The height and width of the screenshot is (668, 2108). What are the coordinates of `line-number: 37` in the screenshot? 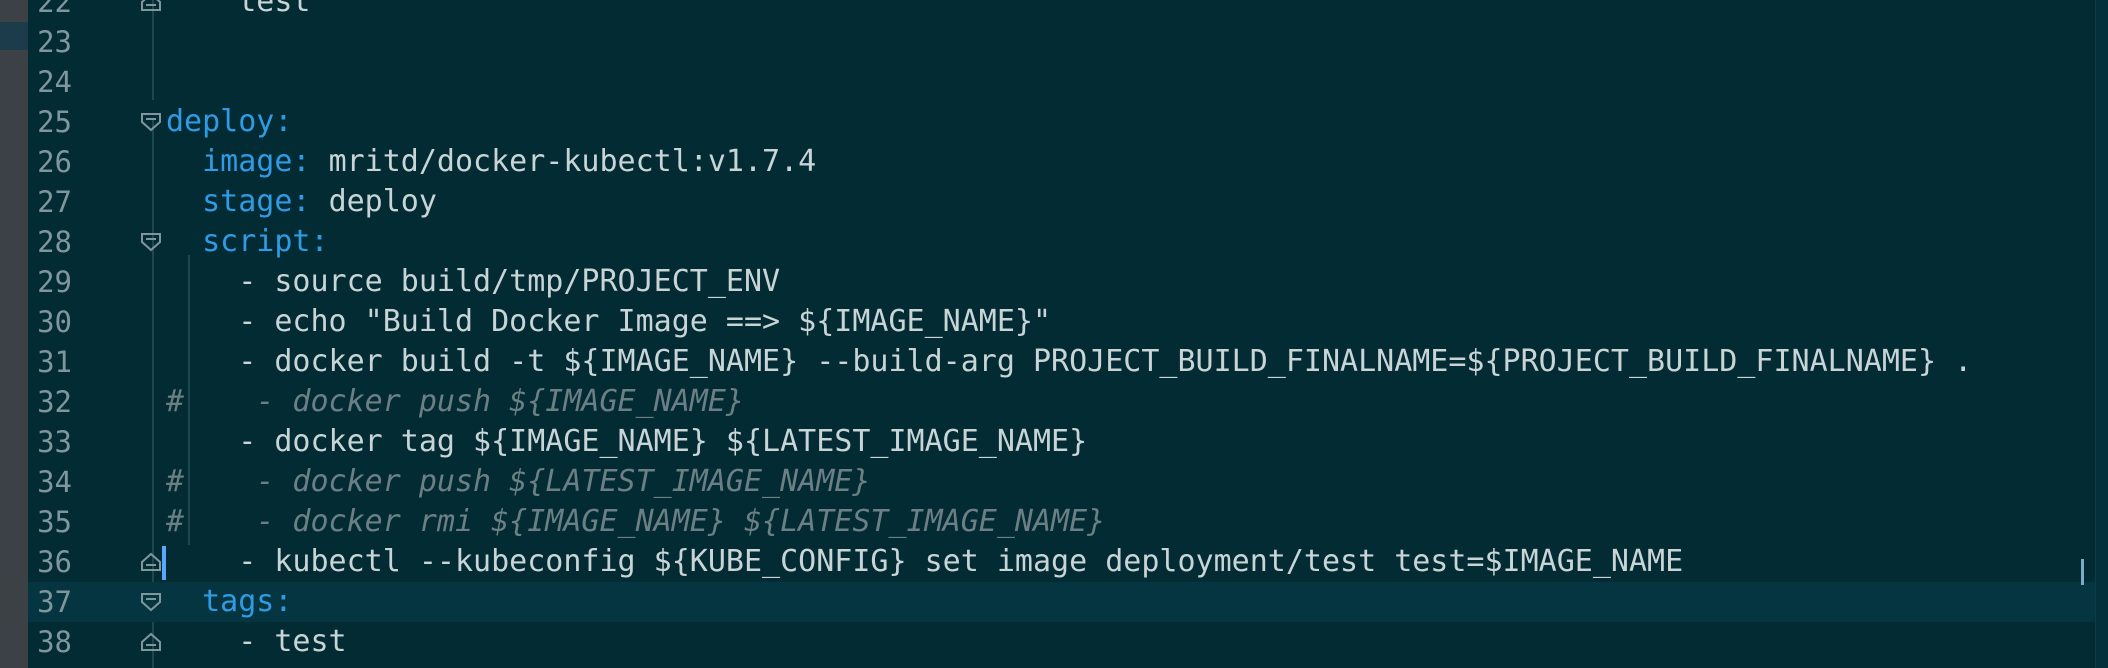 It's located at (54, 602).